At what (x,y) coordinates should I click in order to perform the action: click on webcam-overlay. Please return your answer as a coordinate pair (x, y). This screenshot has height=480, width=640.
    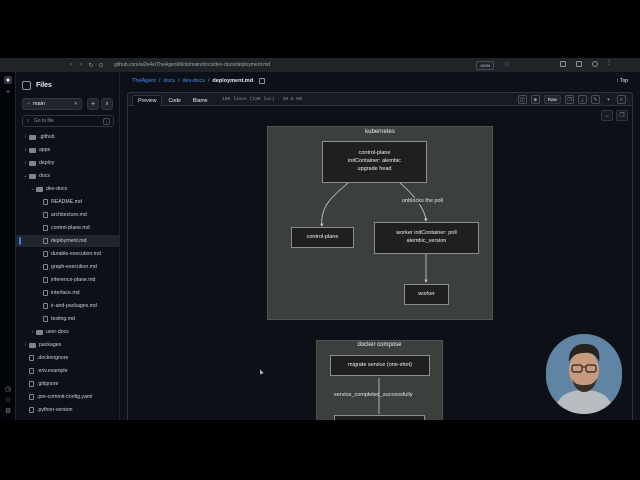
    Looking at the image, I should click on (584, 374).